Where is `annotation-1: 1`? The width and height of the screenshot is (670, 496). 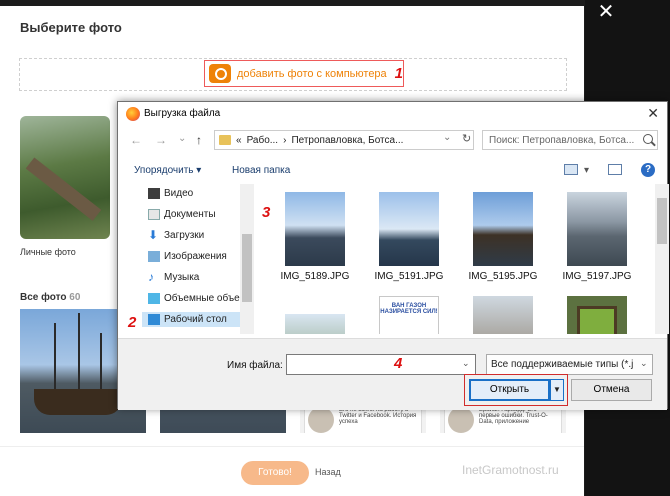
annotation-1: 1 is located at coordinates (398, 73).